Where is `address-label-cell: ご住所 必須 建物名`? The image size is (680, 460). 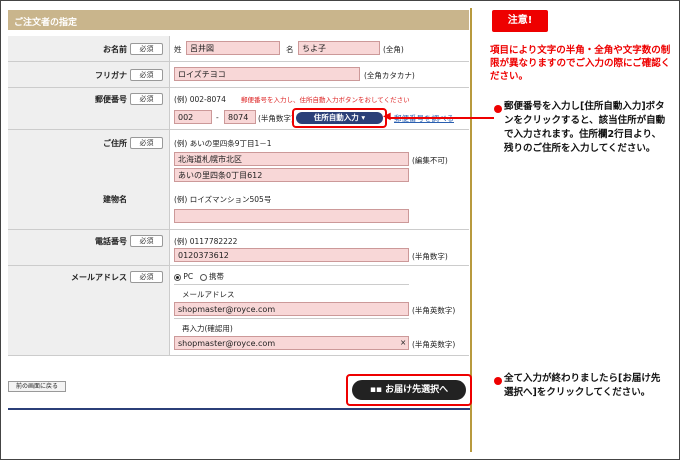
address-label-cell: ご住所 必須 建物名 is located at coordinates (89, 179).